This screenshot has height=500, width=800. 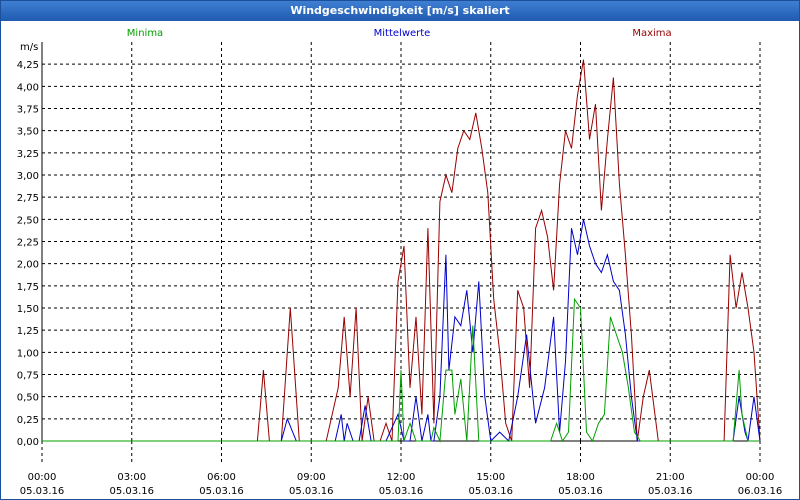 I want to click on y-tick-label: 2,50, so click(x=28, y=220).